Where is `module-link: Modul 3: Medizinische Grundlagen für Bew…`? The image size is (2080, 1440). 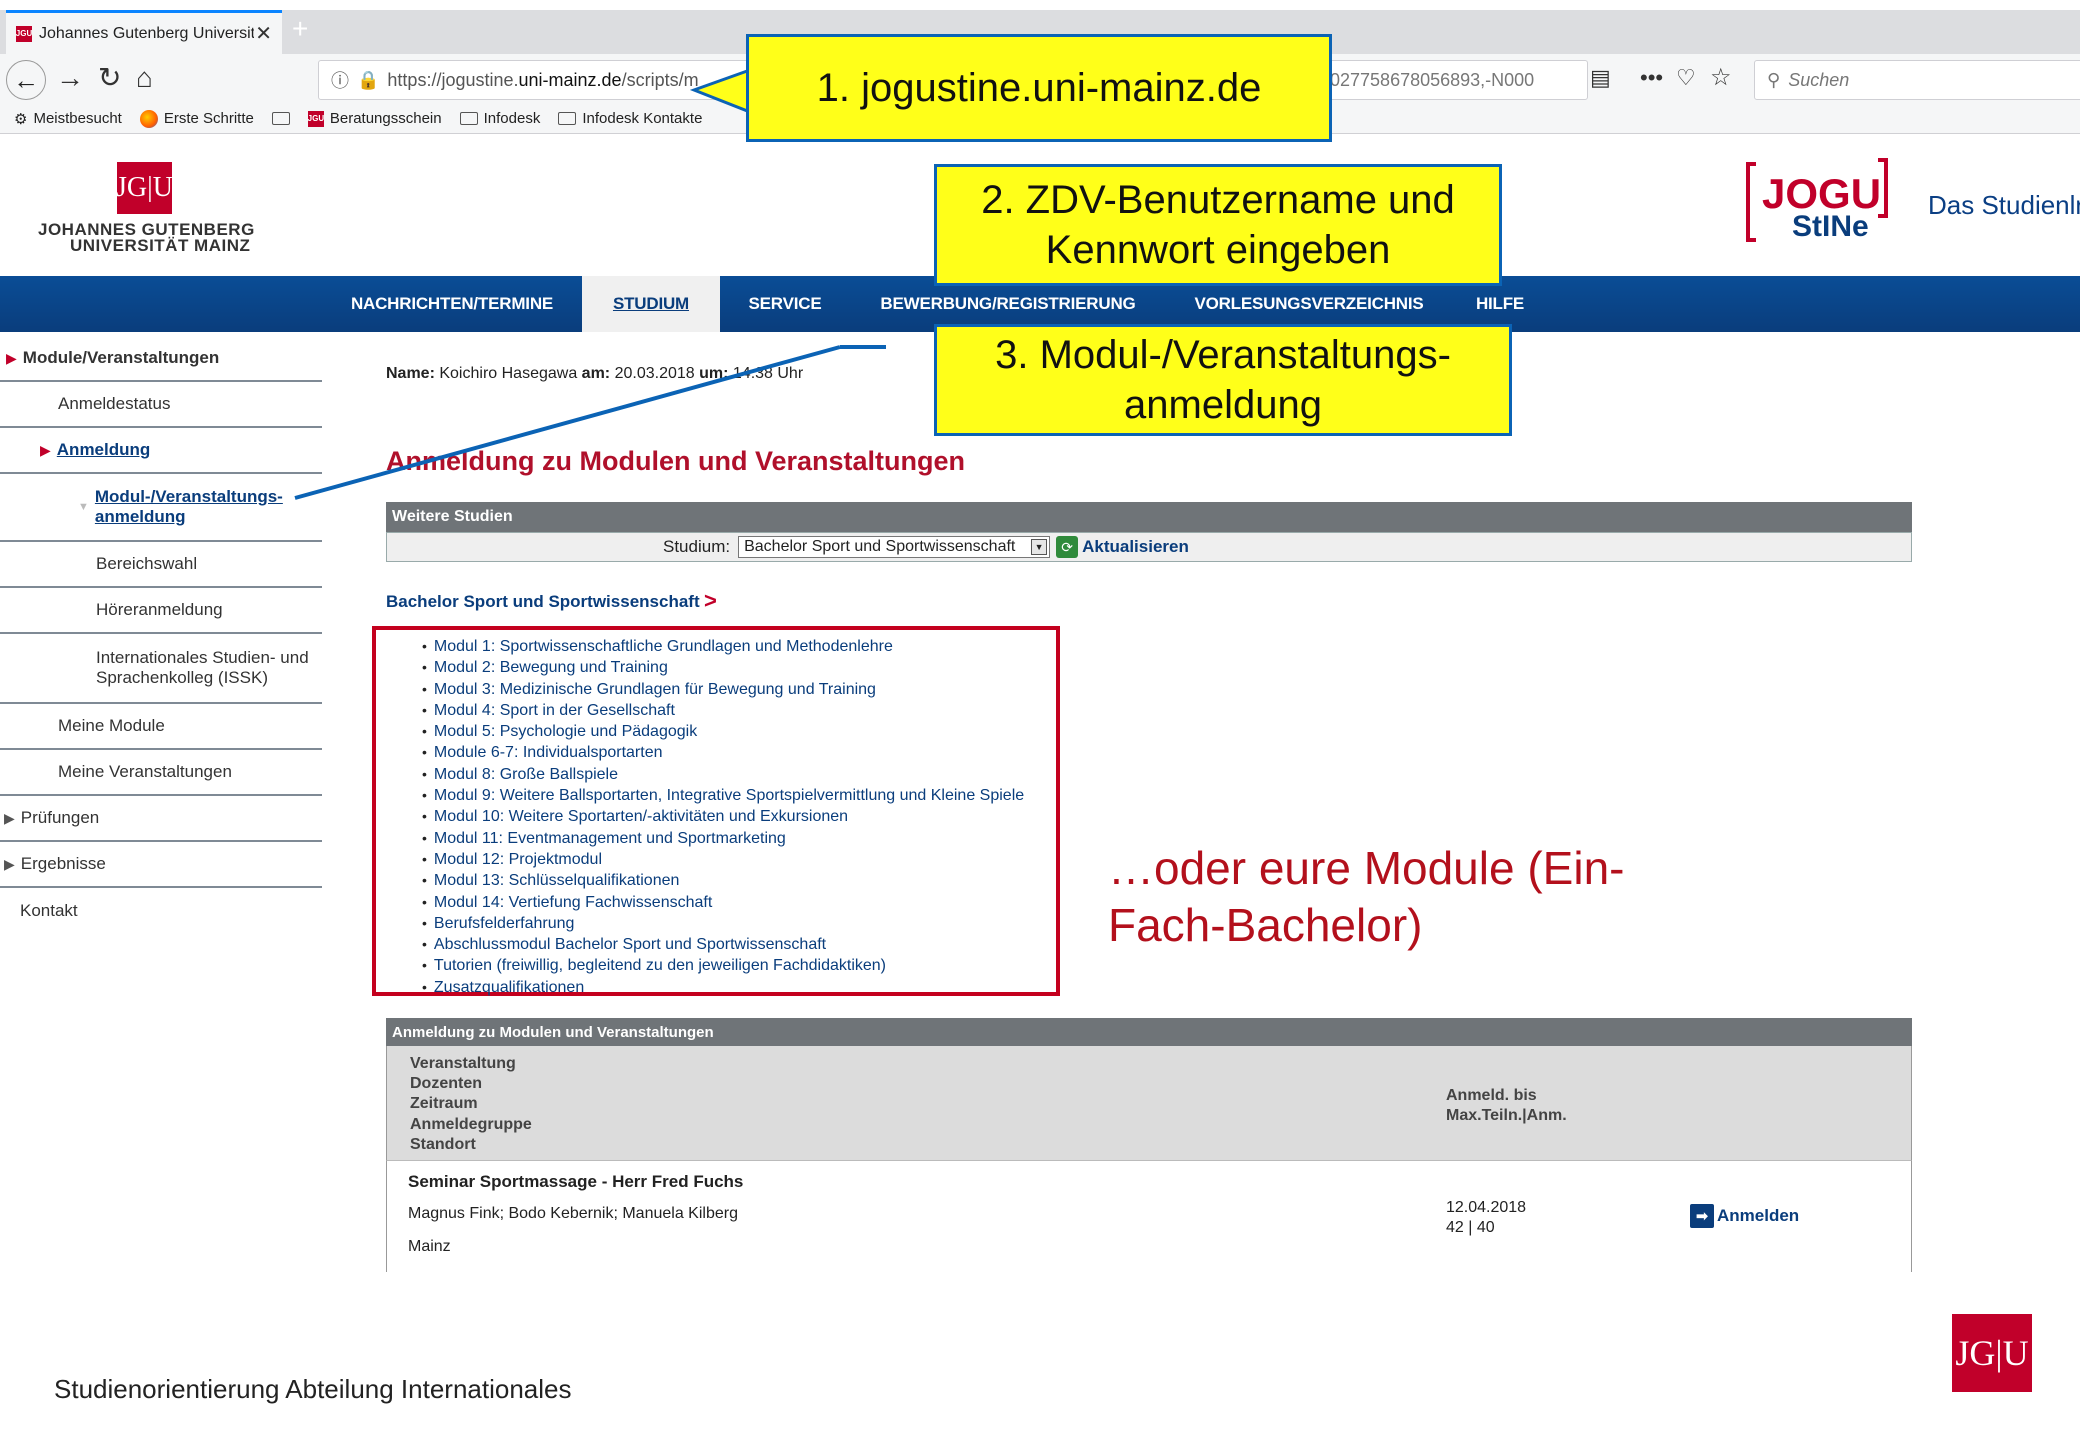 module-link: Modul 3: Medizinische Grundlagen für Bew… is located at coordinates (723, 689).